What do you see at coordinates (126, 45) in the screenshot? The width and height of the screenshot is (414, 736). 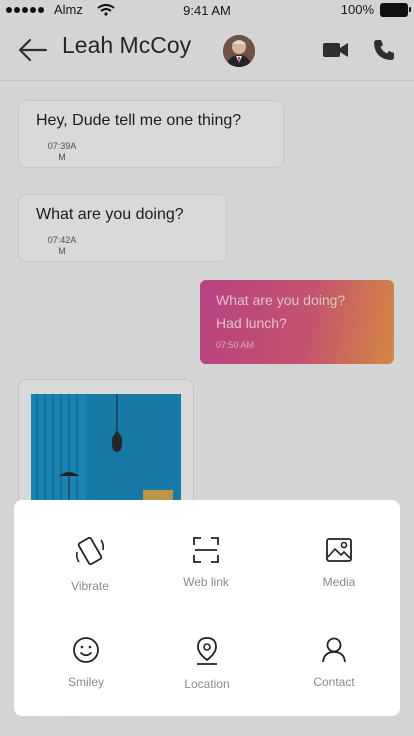 I see `contact-name: Leah McCoy` at bounding box center [126, 45].